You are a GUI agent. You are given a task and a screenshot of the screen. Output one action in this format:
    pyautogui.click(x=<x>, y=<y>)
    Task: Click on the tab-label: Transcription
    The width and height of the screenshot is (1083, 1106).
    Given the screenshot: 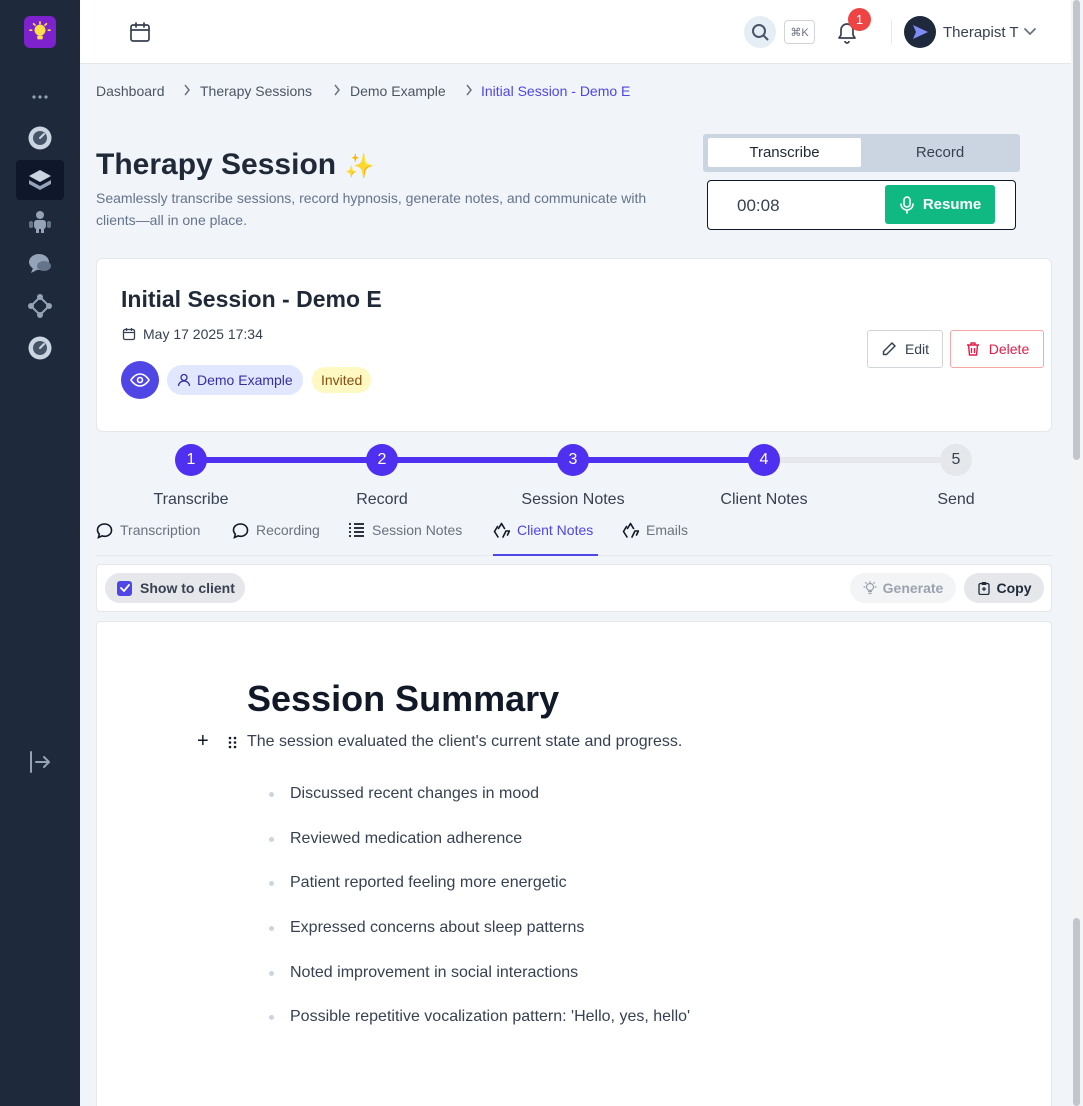 What is the action you would take?
    pyautogui.click(x=160, y=530)
    